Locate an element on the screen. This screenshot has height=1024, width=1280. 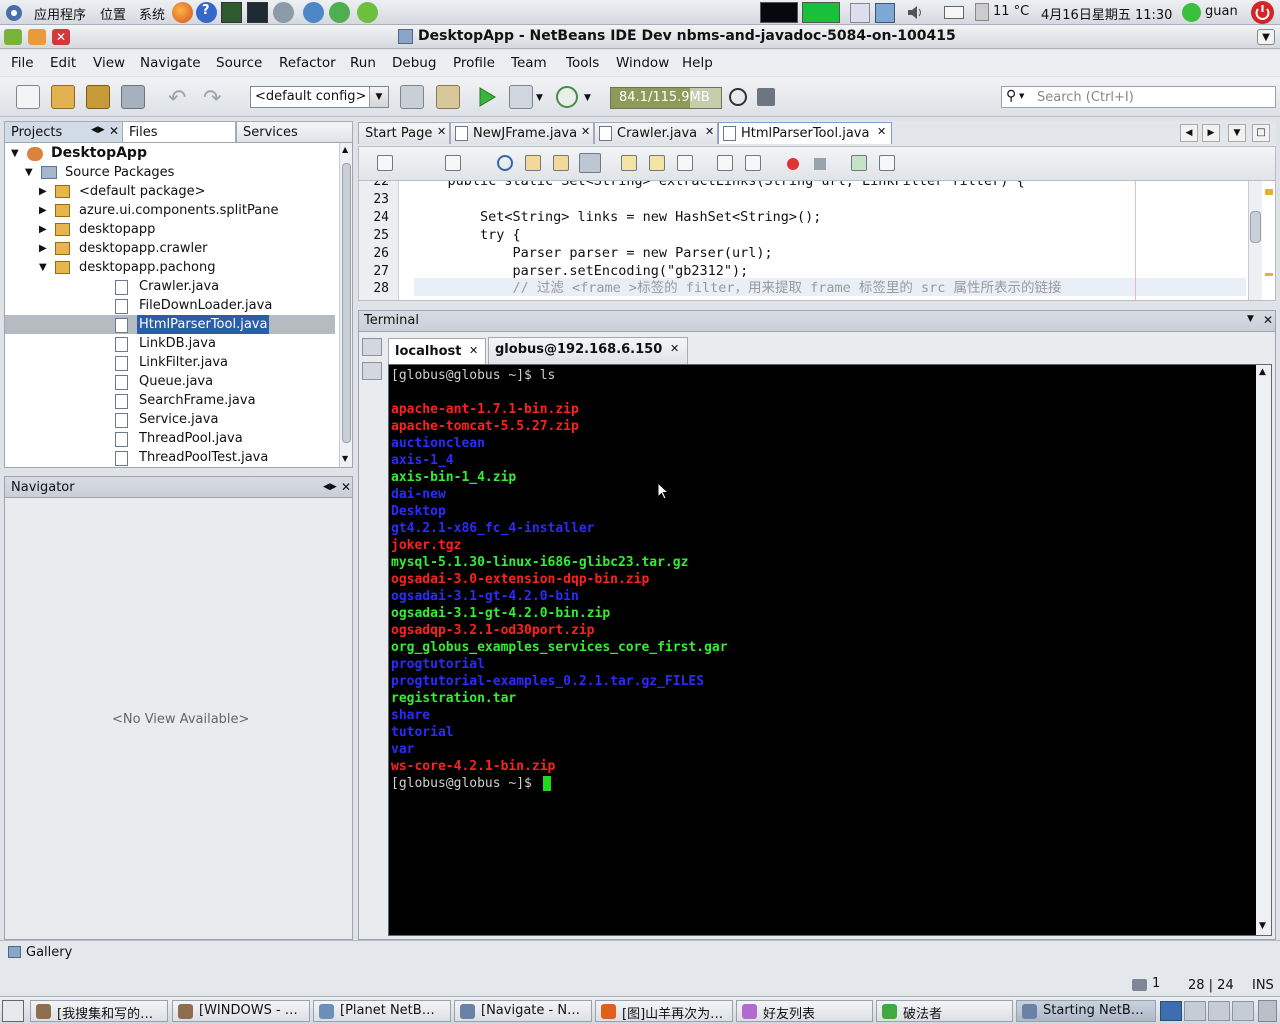
window-options-button: ▼ is located at coordinates (1266, 37).